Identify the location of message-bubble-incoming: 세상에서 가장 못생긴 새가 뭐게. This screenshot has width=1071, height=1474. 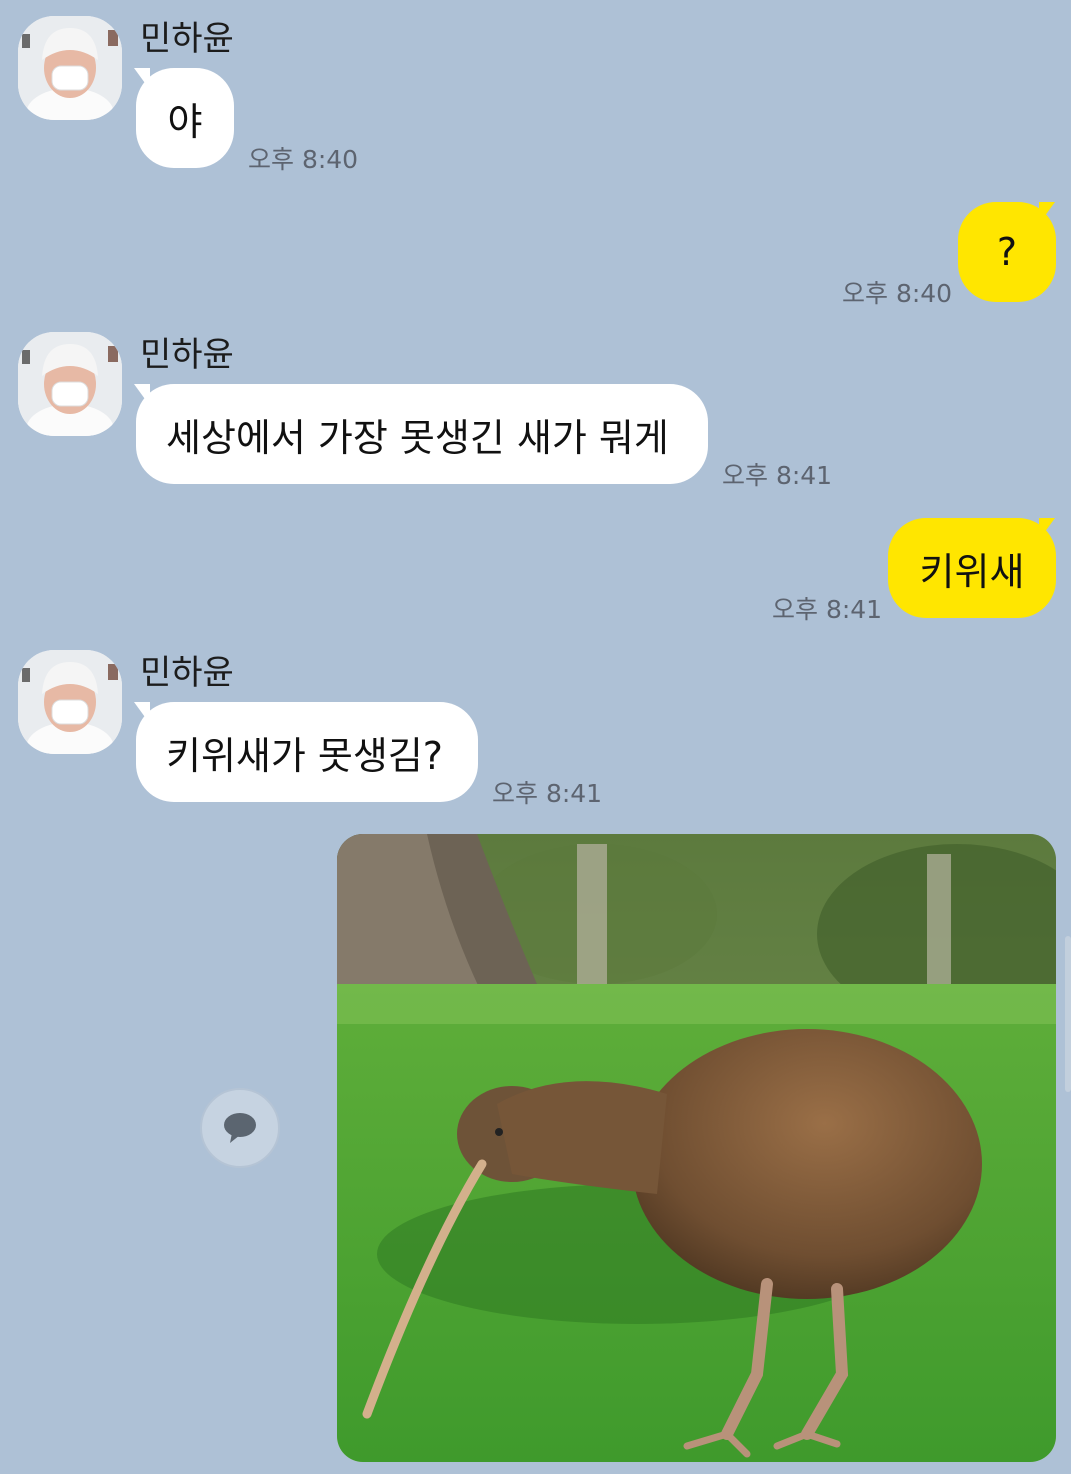
(422, 434).